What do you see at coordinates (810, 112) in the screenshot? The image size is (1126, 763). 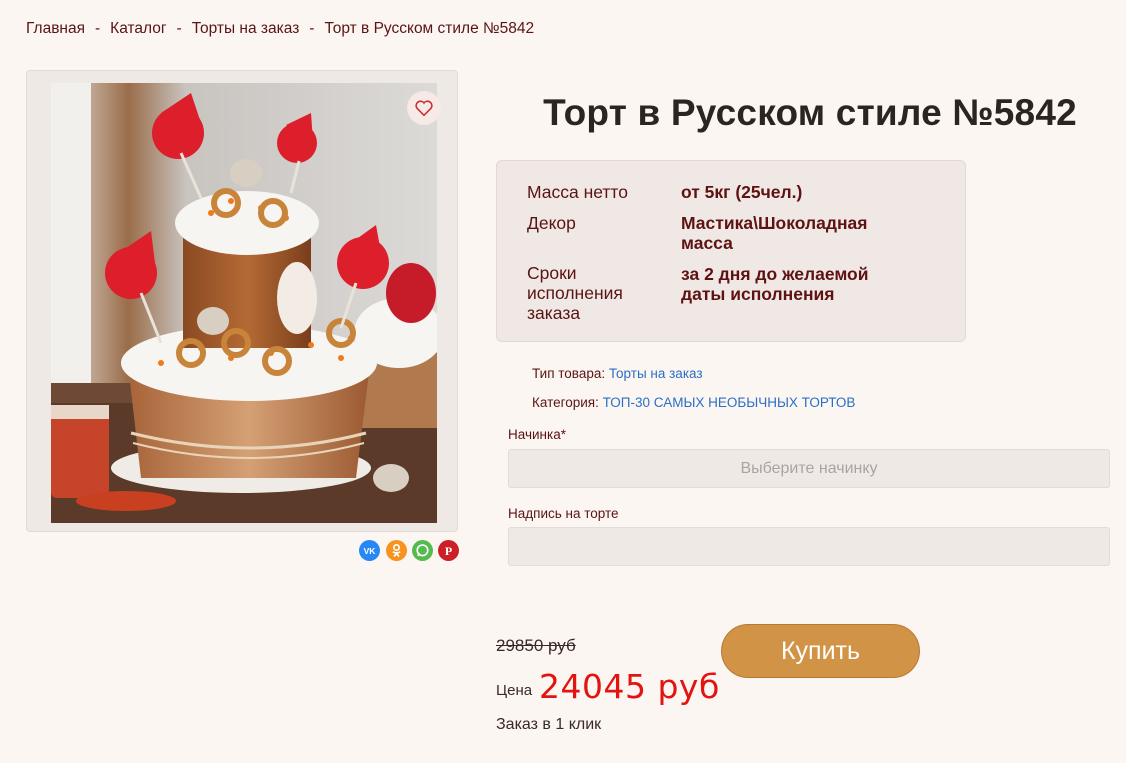 I see `product-title: Торт в Русском стиле №5842` at bounding box center [810, 112].